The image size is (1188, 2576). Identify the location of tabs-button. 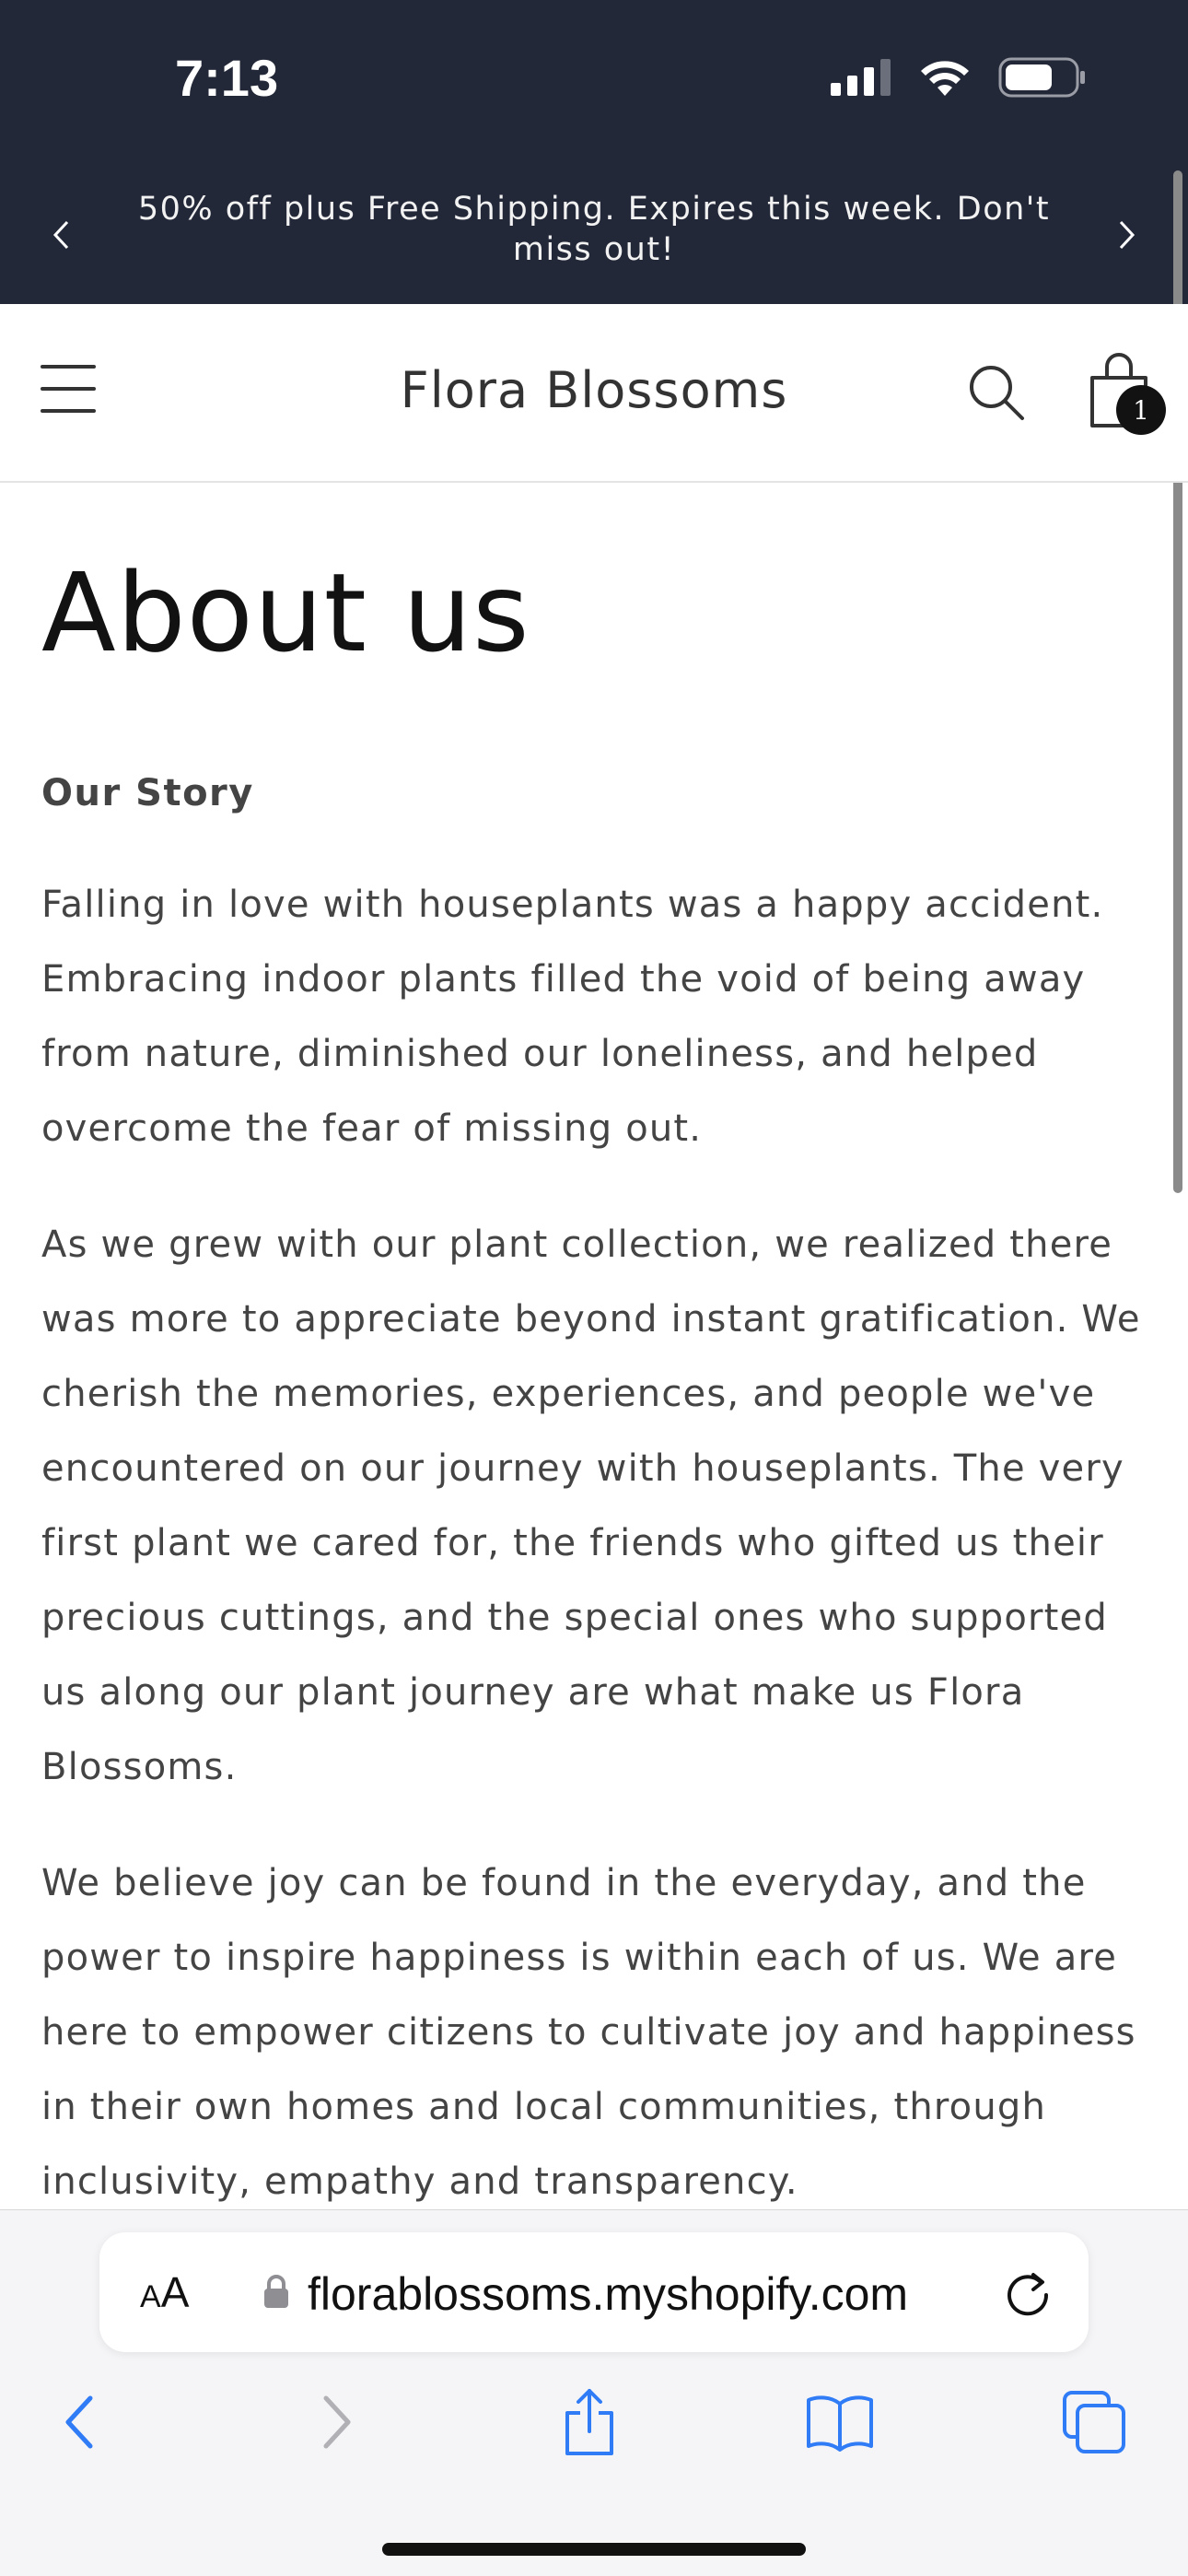
(1094, 2422).